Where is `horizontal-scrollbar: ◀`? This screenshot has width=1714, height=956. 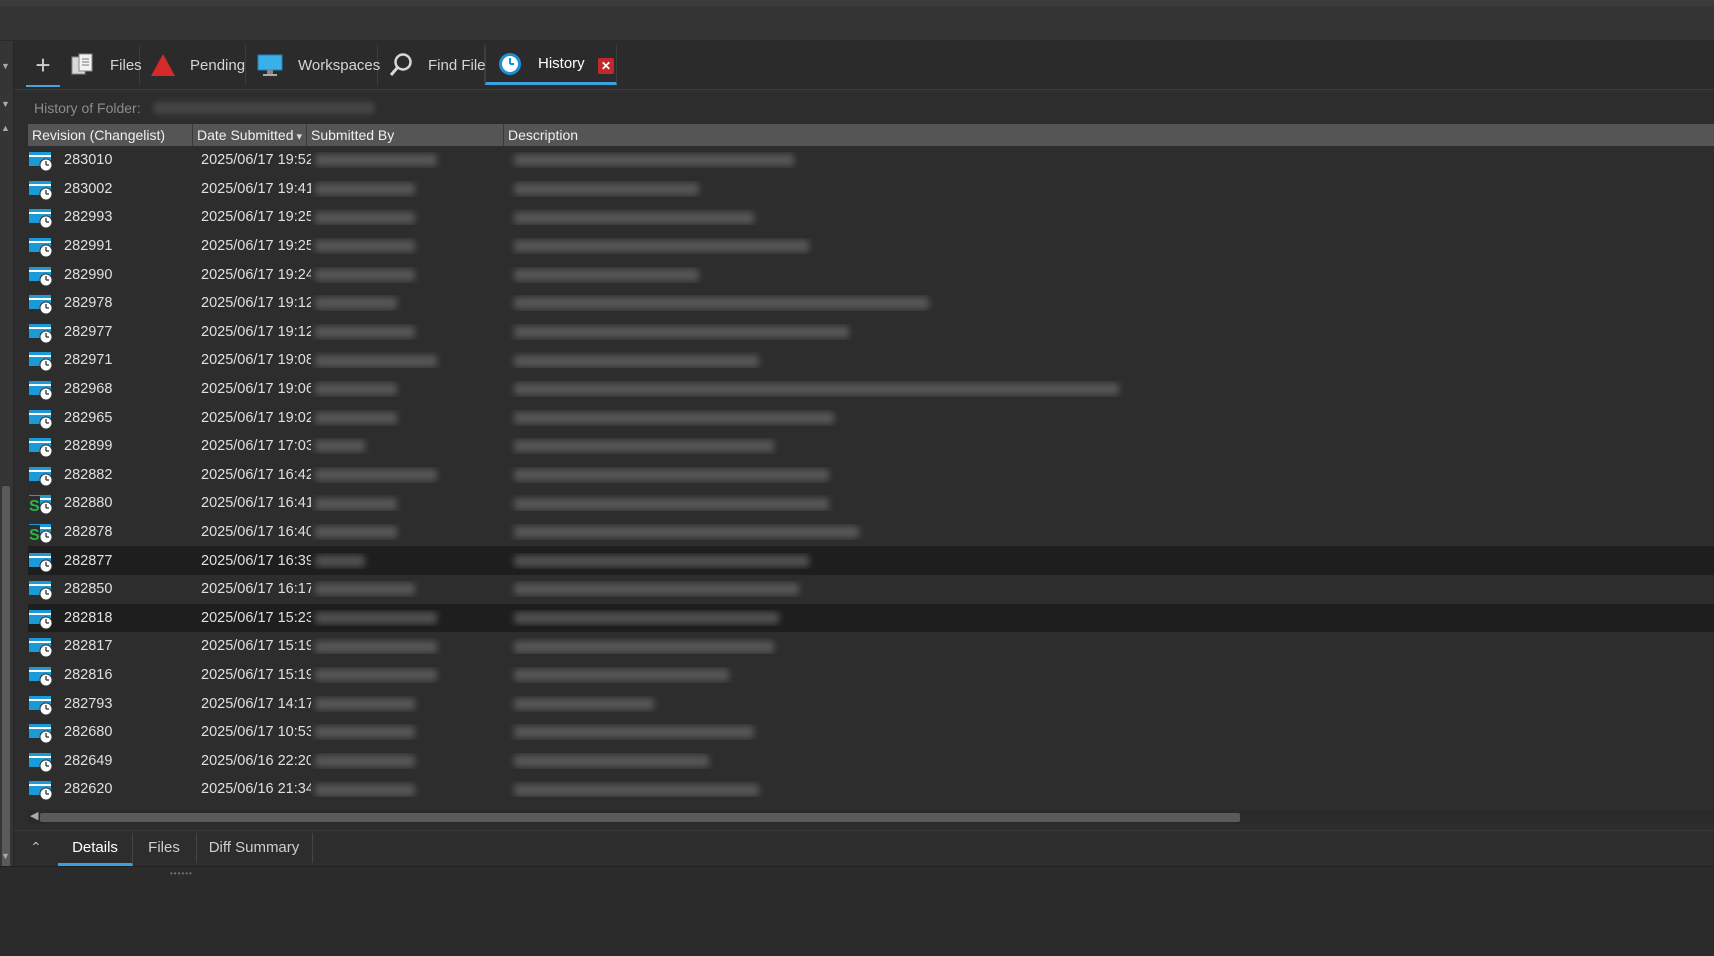 horizontal-scrollbar: ◀ is located at coordinates (871, 817).